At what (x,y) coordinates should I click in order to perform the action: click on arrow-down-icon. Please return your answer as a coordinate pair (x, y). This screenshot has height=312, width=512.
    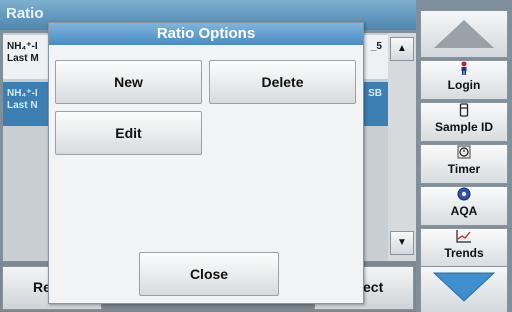
    Looking at the image, I should click on (464, 287).